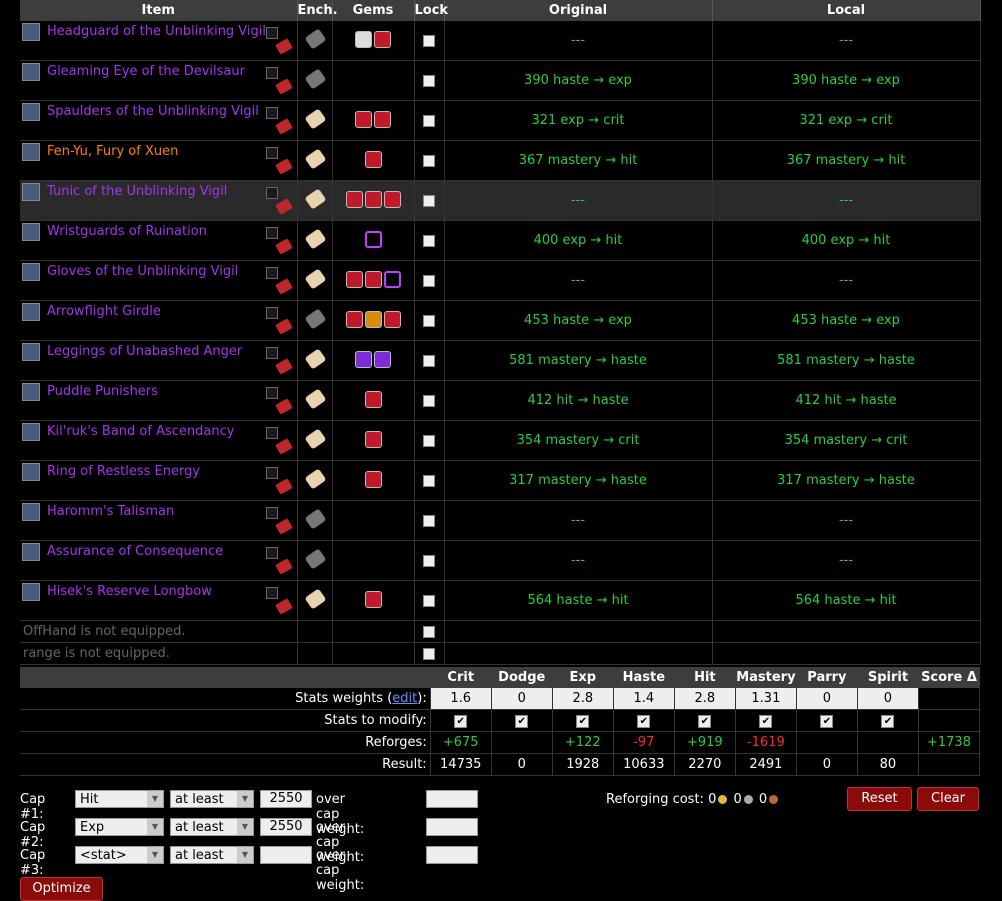  What do you see at coordinates (948, 799) in the screenshot?
I see `clear-button: Clear` at bounding box center [948, 799].